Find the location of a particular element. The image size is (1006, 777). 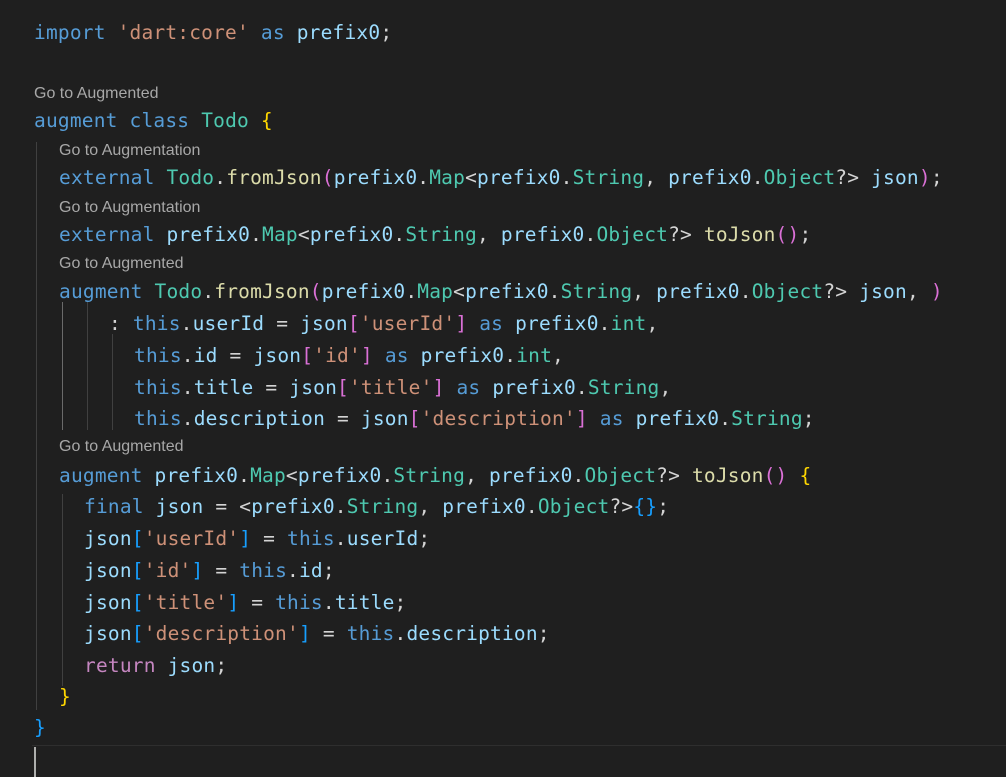

code-token: 'userId' is located at coordinates (191, 538).